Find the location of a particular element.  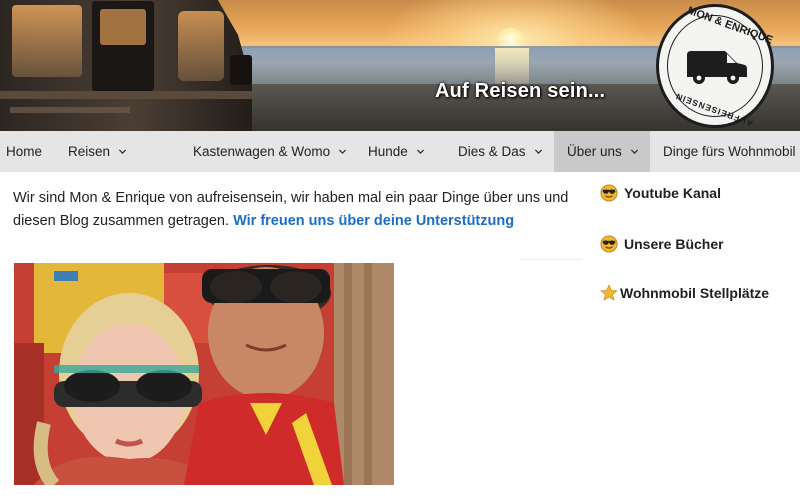

sidebar-item-label: Wohnmobil Stellplätze is located at coordinates (695, 293).